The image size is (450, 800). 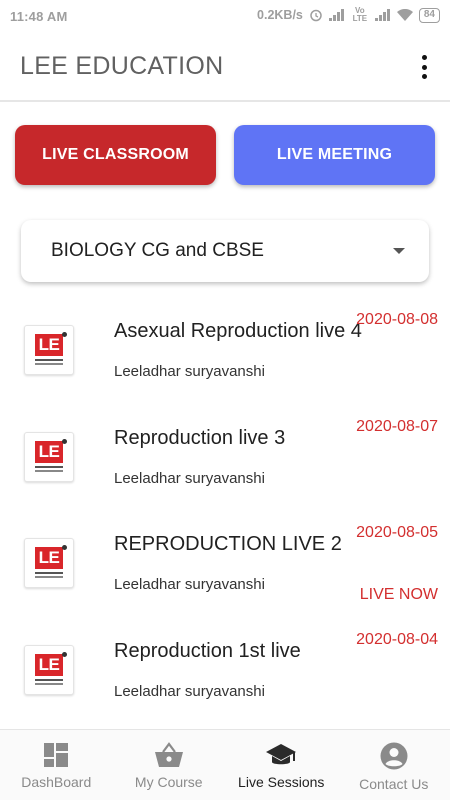 I want to click on network-speed: 0.2KB/s, so click(x=280, y=15).